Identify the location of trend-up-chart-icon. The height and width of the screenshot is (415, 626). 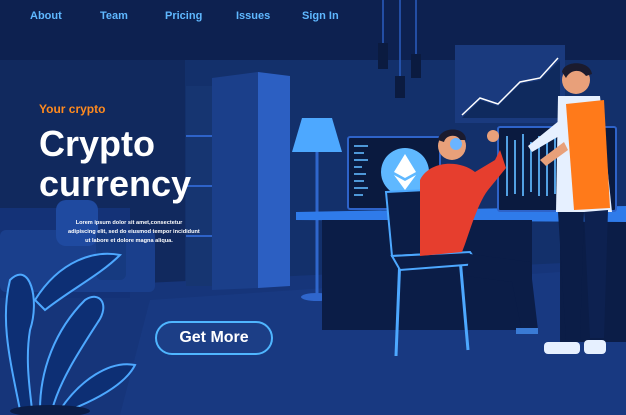
(510, 84).